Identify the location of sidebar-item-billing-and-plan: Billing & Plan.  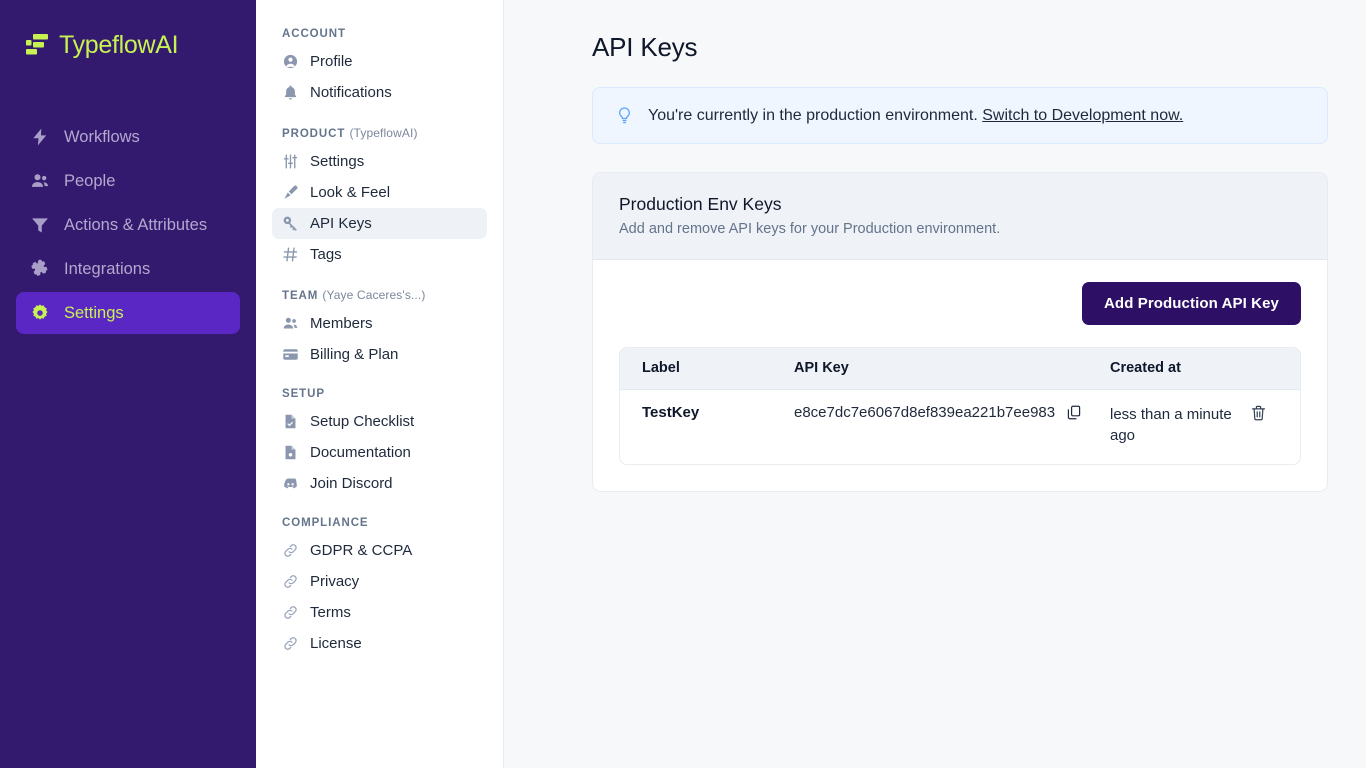
(379, 354).